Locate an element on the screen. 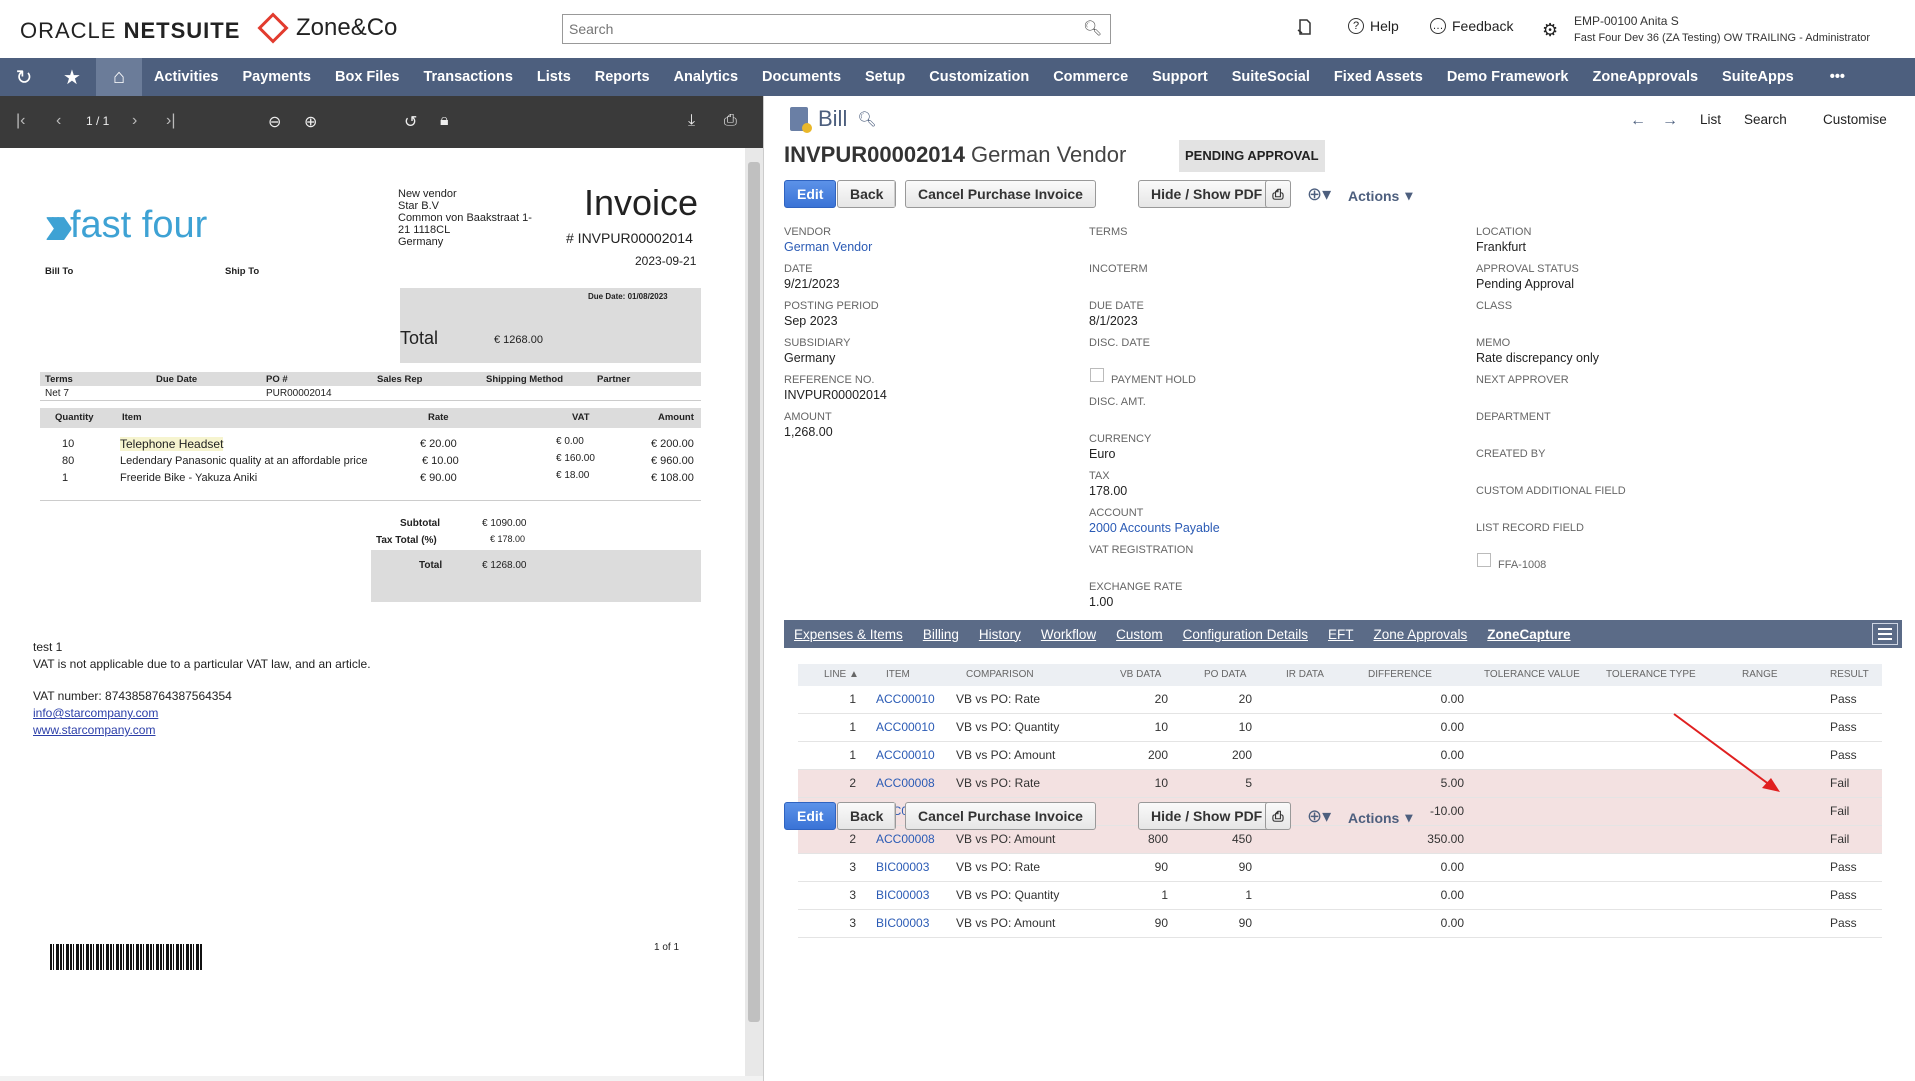 This screenshot has height=1081, width=1915. nav-commerce: Commerce is located at coordinates (1090, 77).